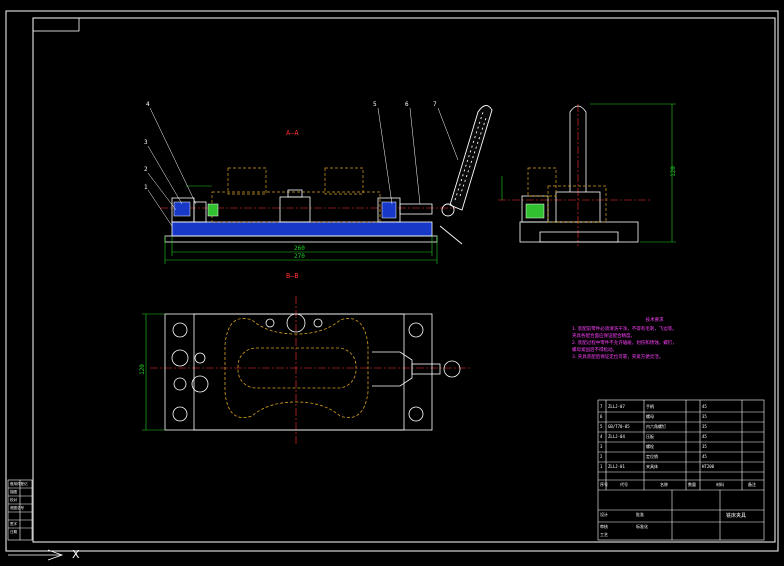 The width and height of the screenshot is (784, 566). Describe the element at coordinates (616, 436) in the screenshot. I see `bom-row-code: ZLLJ-04` at that location.